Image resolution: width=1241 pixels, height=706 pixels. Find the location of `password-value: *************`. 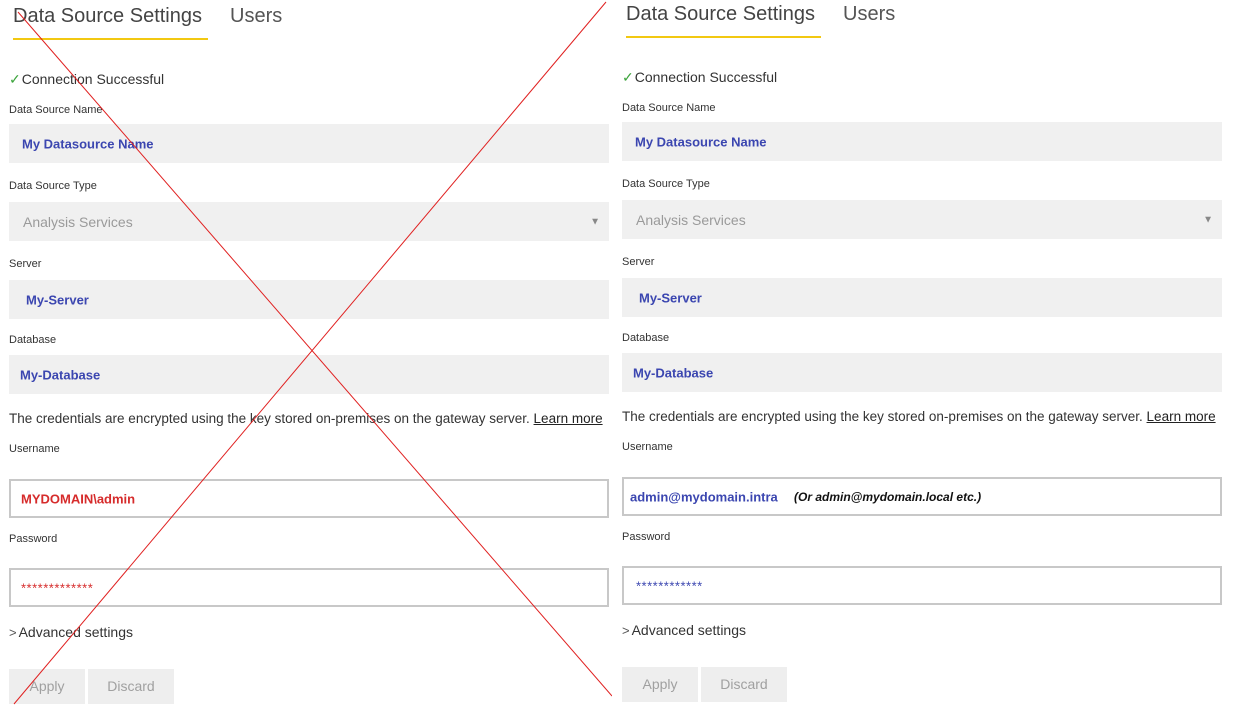

password-value: ************* is located at coordinates (57, 587).